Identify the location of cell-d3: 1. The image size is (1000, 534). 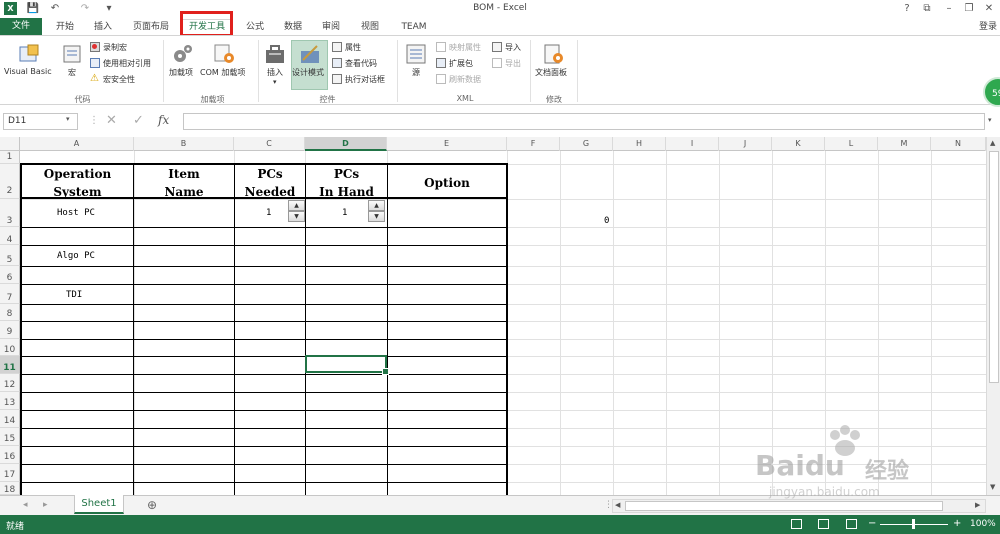
(344, 213).